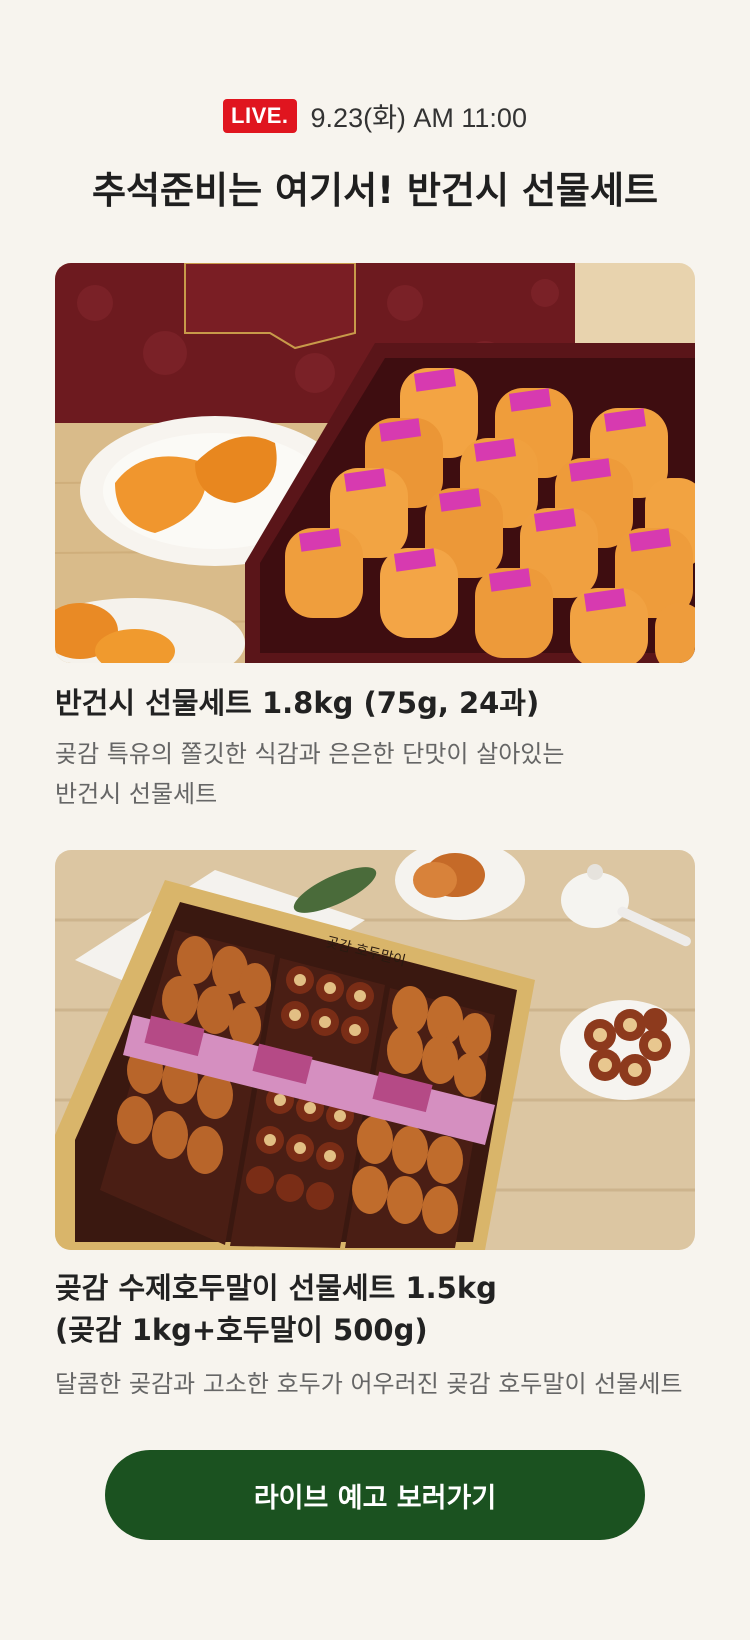 The width and height of the screenshot is (750, 1640). What do you see at coordinates (375, 703) in the screenshot?
I see `product-title: 반건시 선물세트 1.8kg (75g, 24과)` at bounding box center [375, 703].